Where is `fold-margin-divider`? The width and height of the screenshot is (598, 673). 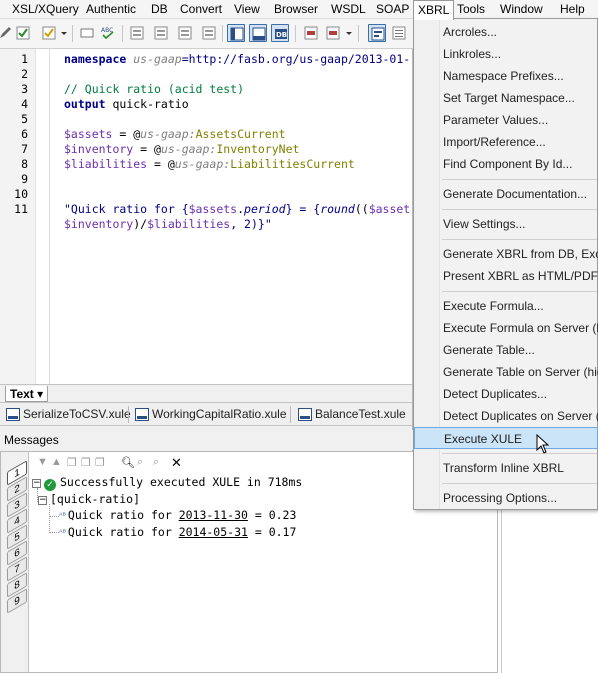
fold-margin-divider is located at coordinates (49, 216).